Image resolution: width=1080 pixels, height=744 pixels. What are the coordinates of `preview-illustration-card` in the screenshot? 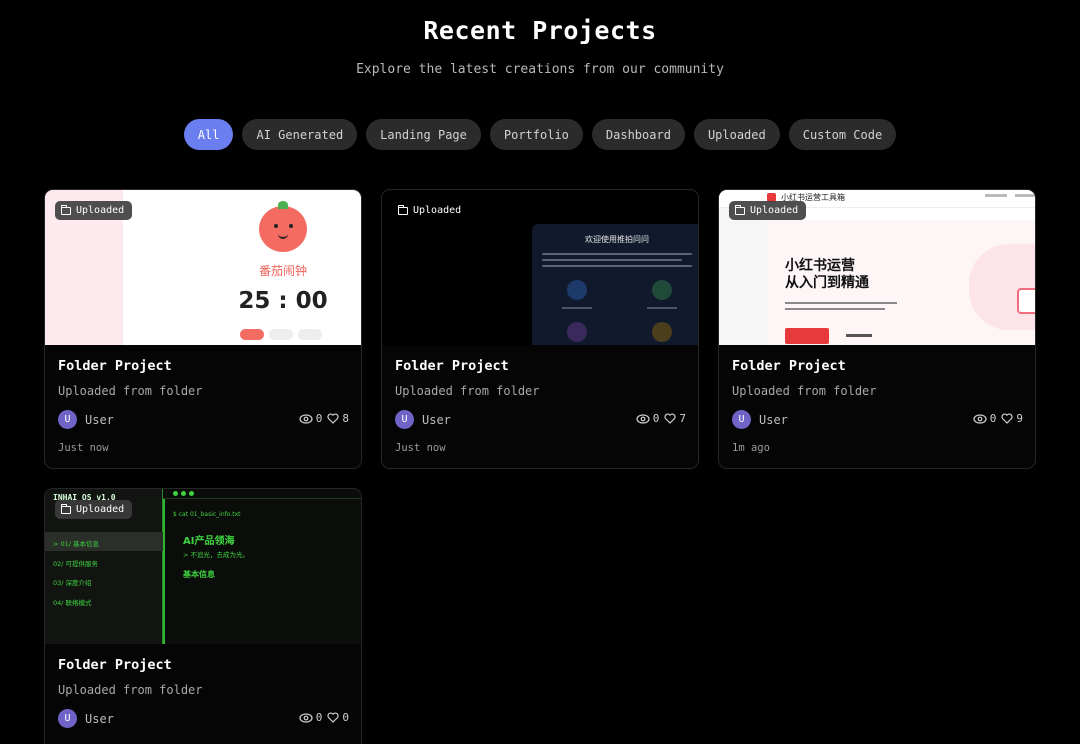 It's located at (1026, 301).